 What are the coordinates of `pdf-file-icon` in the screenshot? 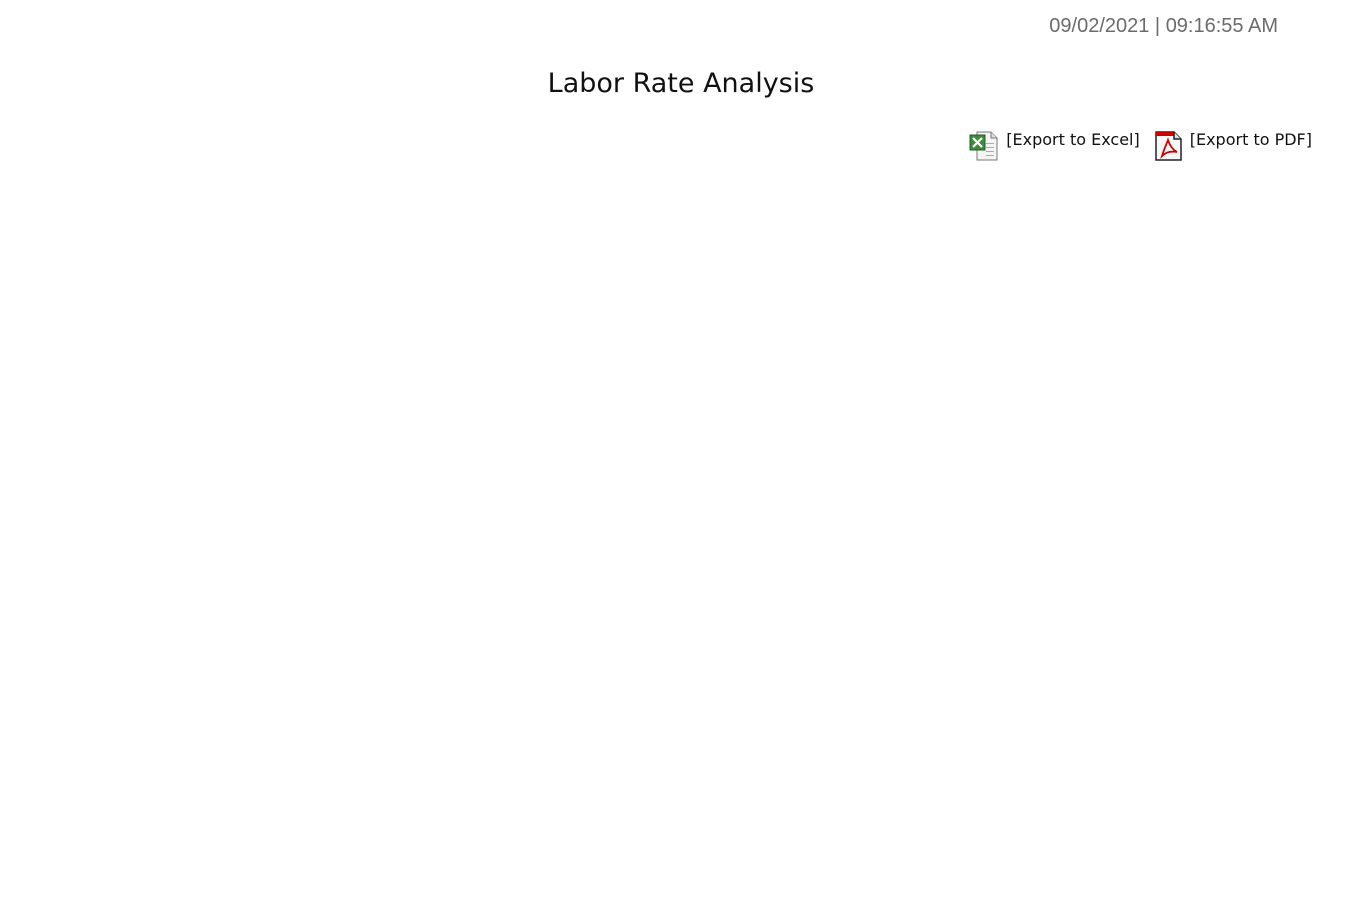 It's located at (1168, 145).